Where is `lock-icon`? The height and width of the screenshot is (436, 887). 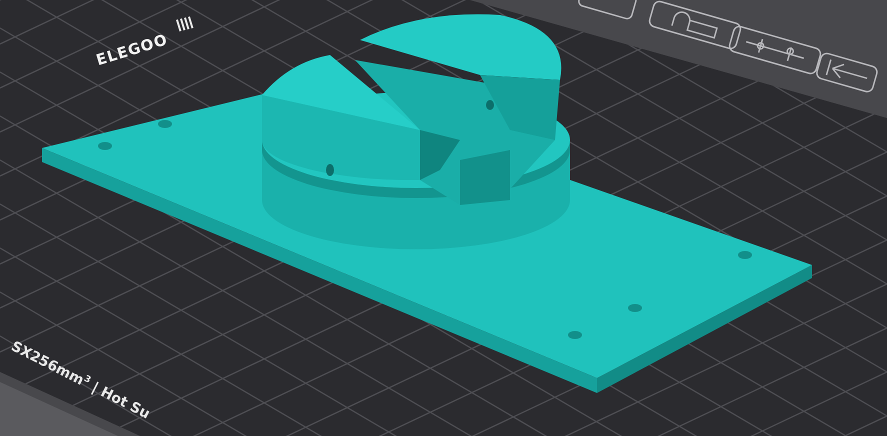 lock-icon is located at coordinates (695, 25).